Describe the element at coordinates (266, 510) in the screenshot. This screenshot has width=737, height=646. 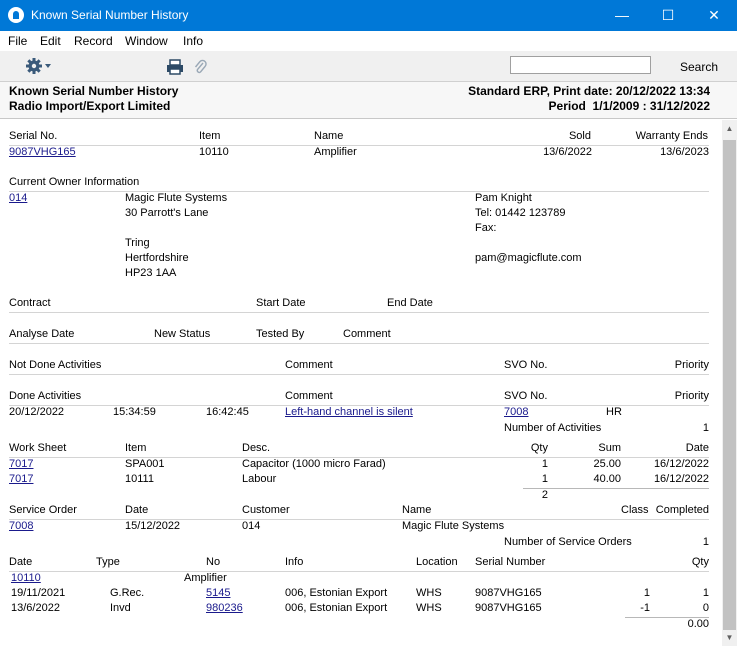
I see `so-col-customer: Customer` at that location.